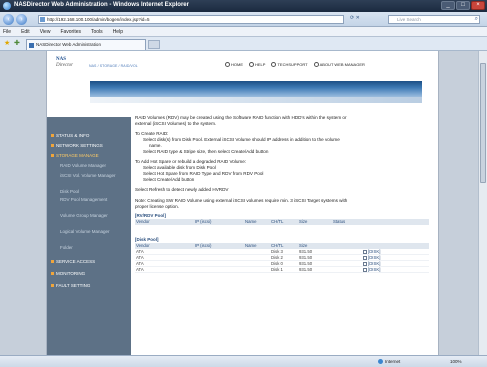 This screenshot has width=487, height=367. I want to click on menu-file: File, so click(7, 31).